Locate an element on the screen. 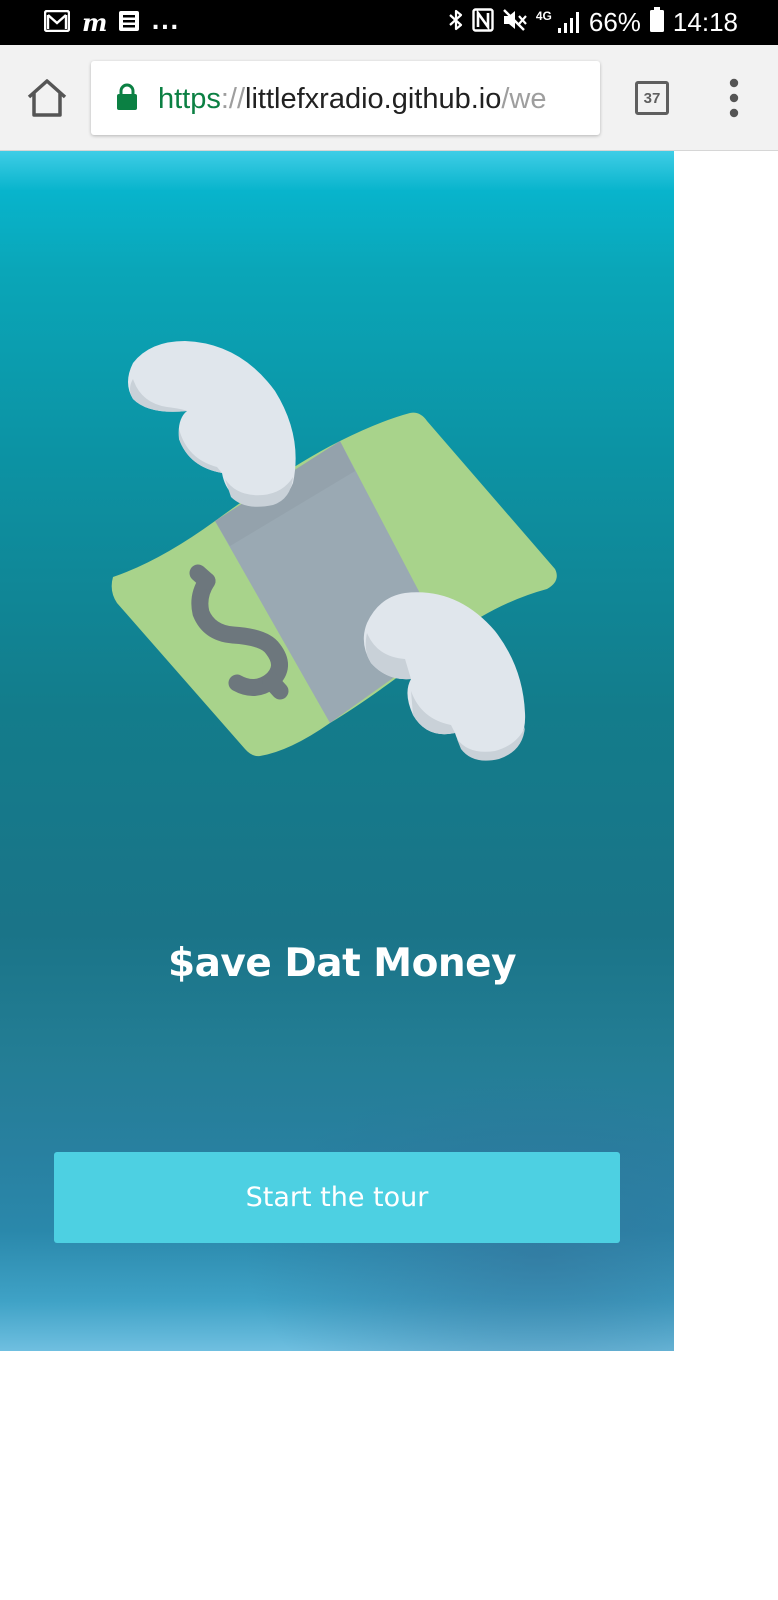 The image size is (778, 1600). address-bar: https://littlefxradio.github.io/we is located at coordinates (345, 98).